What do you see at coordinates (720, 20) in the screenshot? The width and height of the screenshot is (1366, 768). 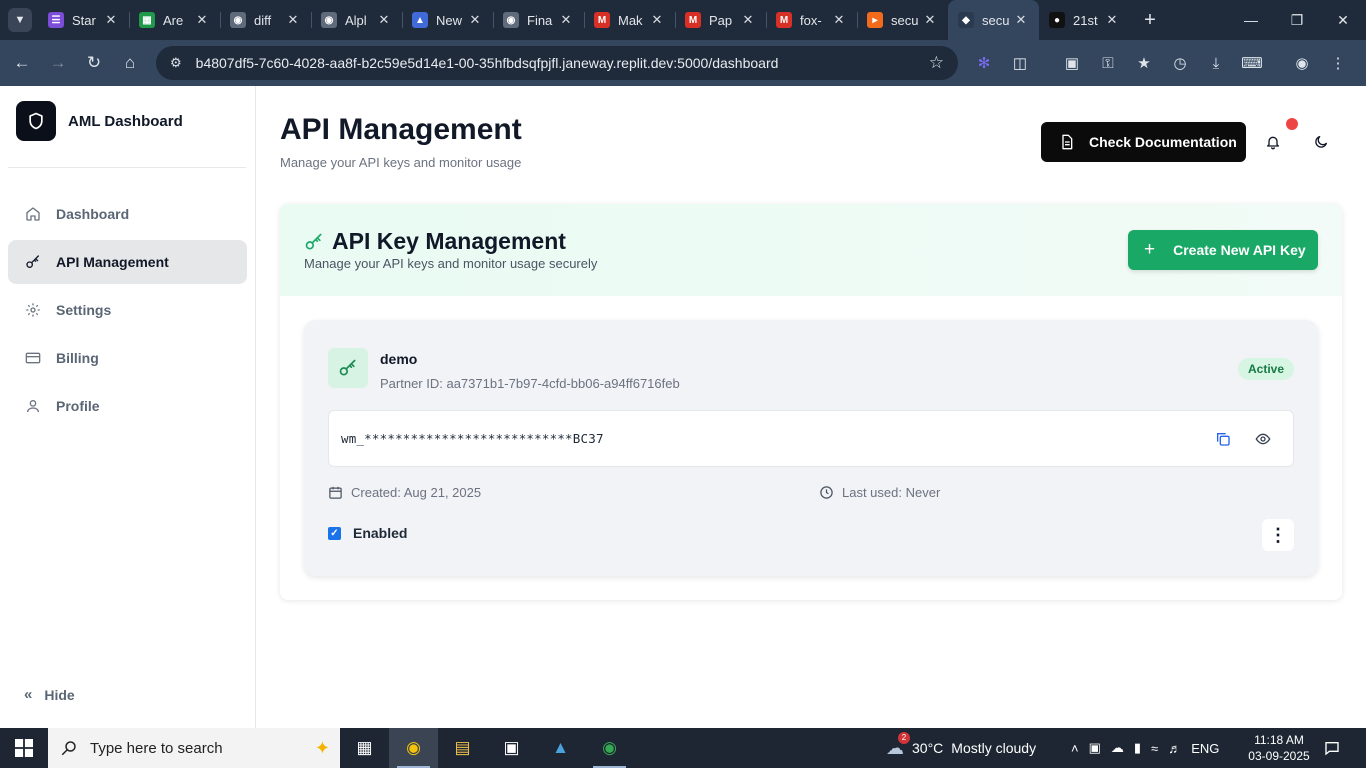 I see `browser-tab: M Pap ✕` at bounding box center [720, 20].